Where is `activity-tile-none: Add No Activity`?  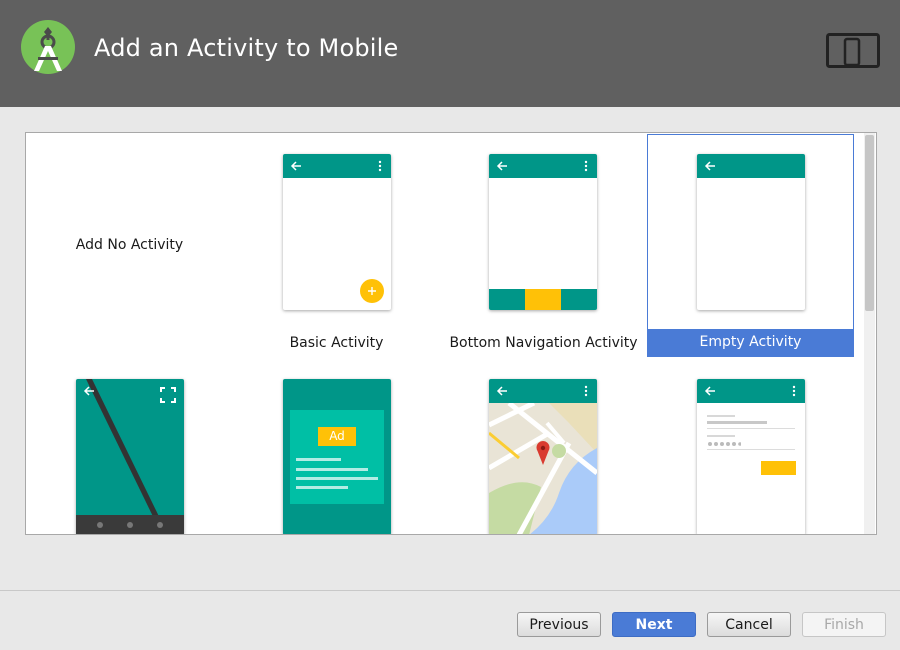 activity-tile-none: Add No Activity is located at coordinates (129, 245).